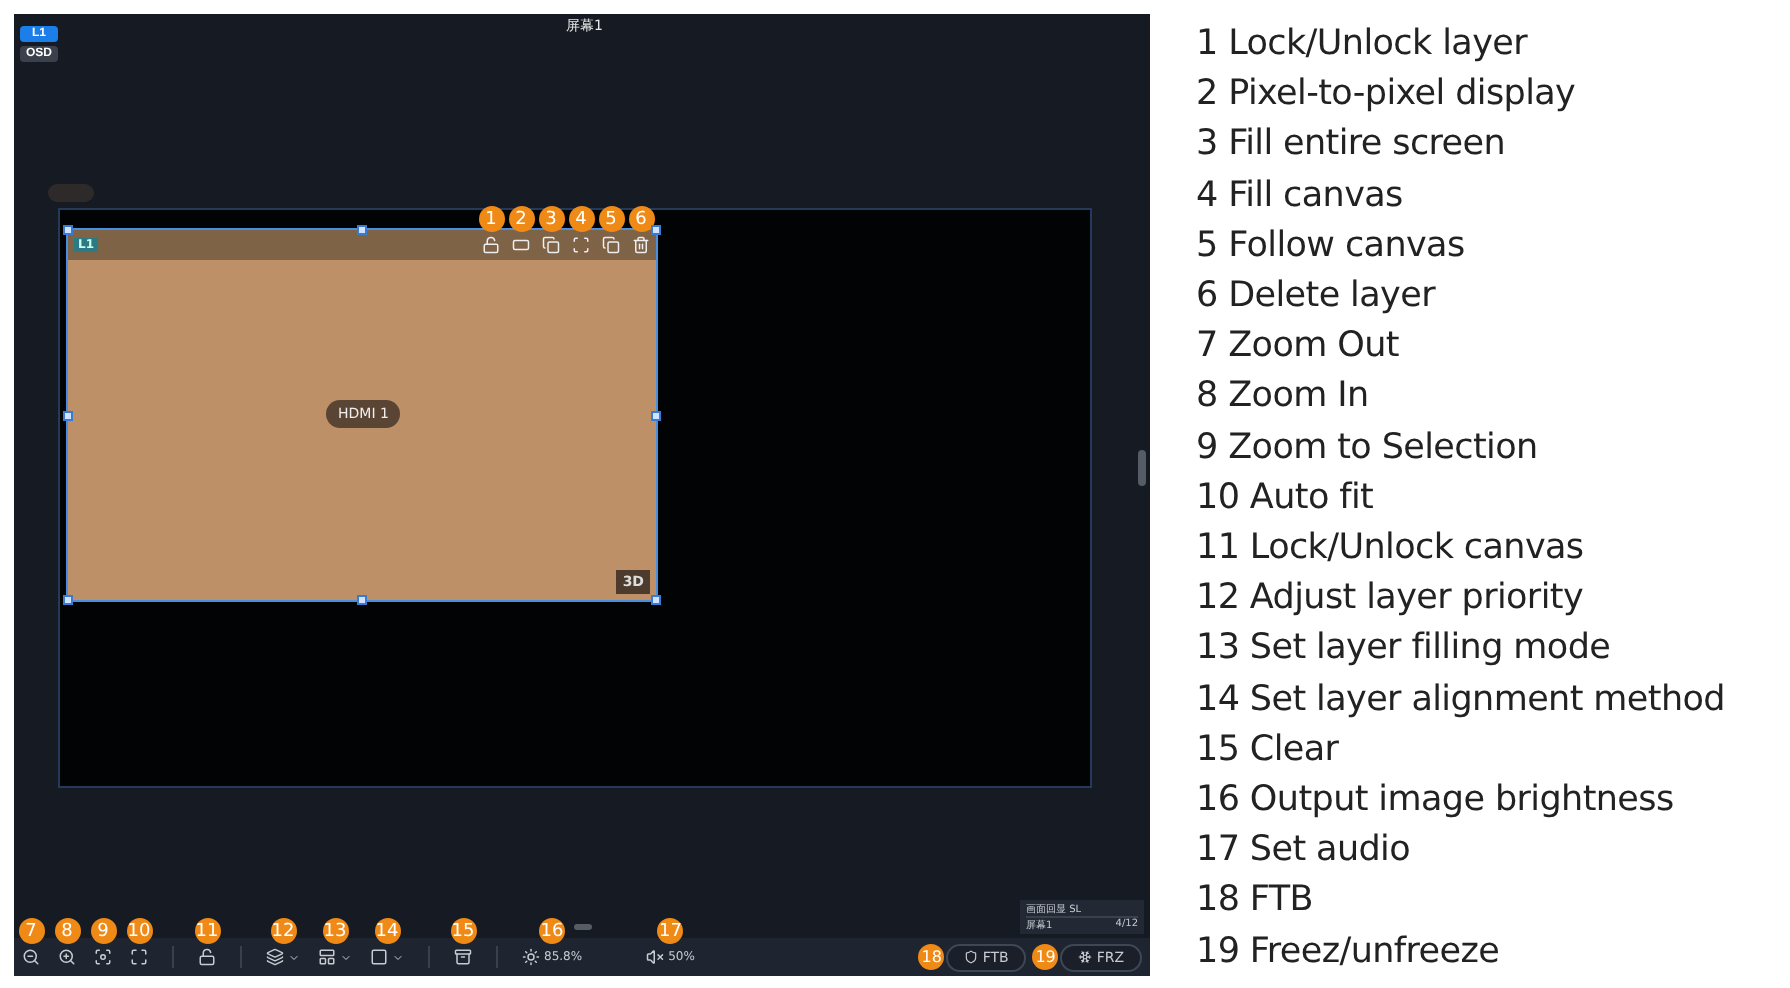  I want to click on pixel-ratio-icon, so click(521, 245).